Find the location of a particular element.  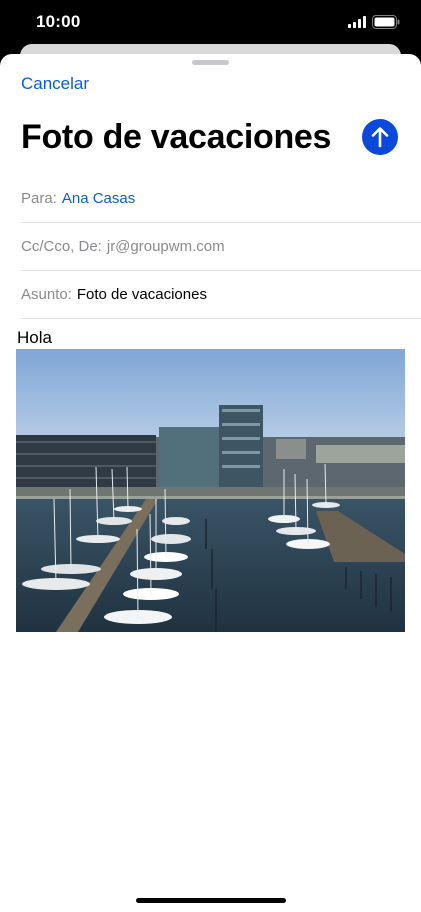

signal-icon is located at coordinates (357, 22).